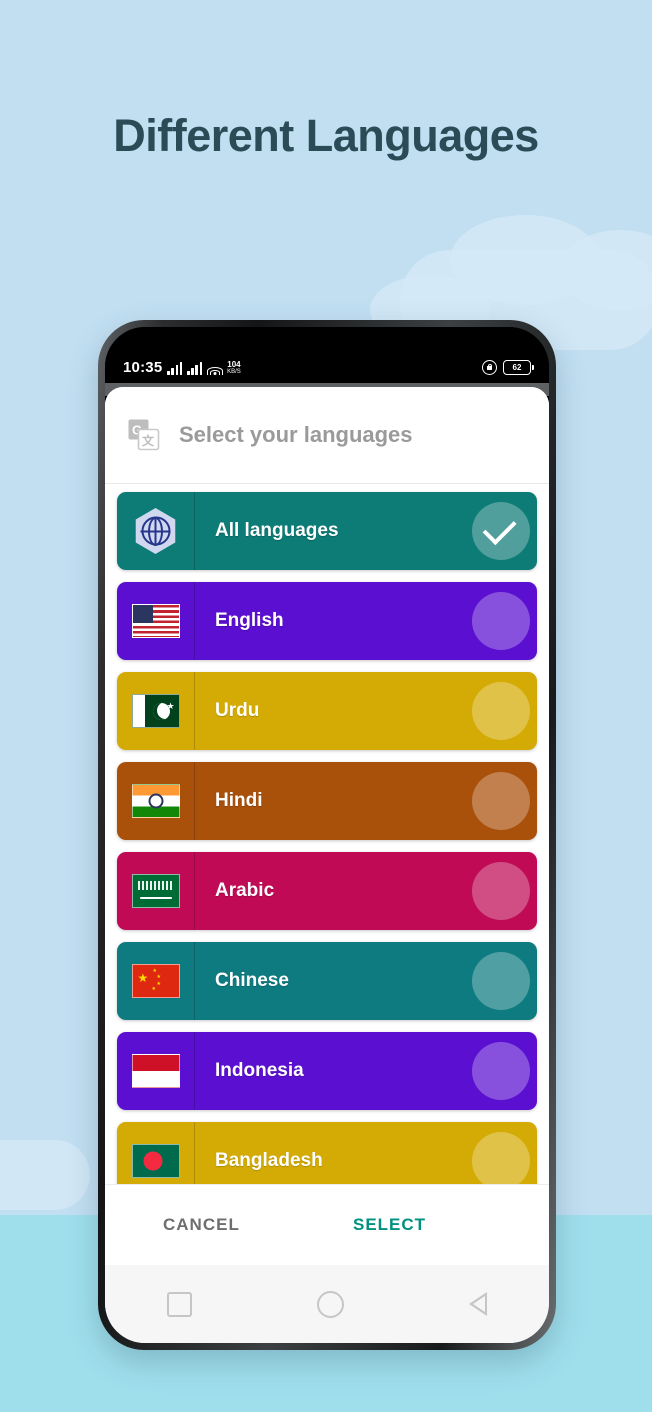  Describe the element at coordinates (259, 1070) in the screenshot. I see `language-label: Indonesia` at that location.